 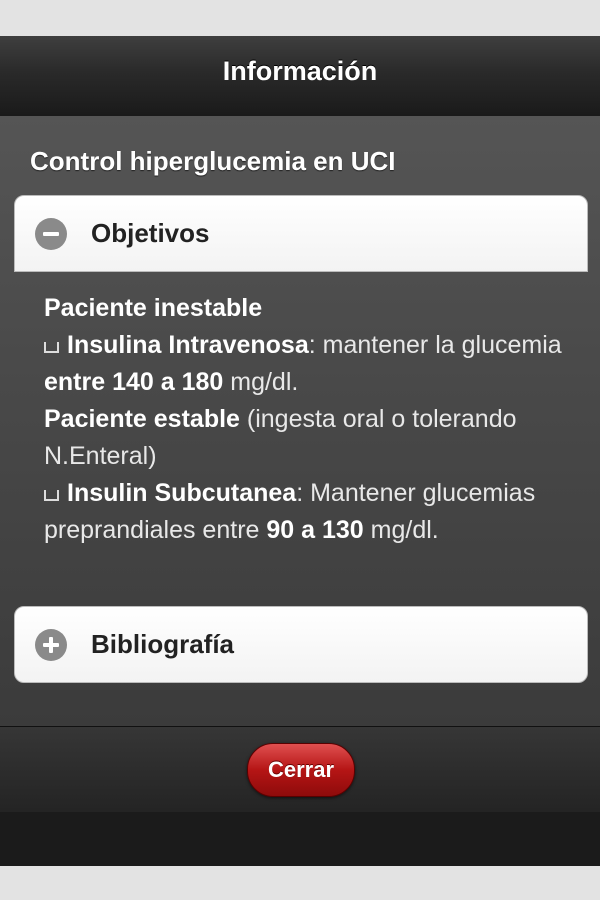 What do you see at coordinates (134, 382) in the screenshot?
I see `iv-range: entre 140 a 180` at bounding box center [134, 382].